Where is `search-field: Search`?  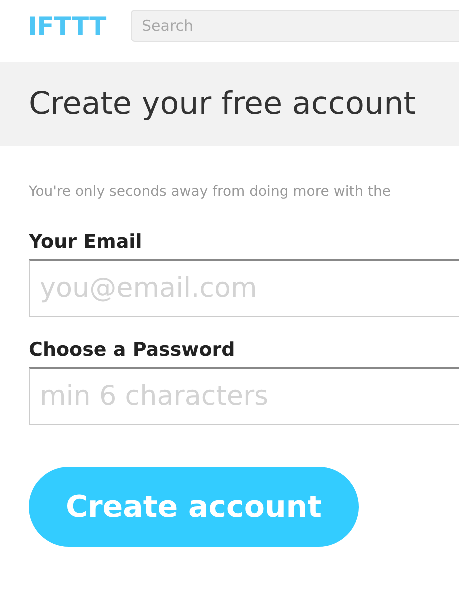
search-field: Search is located at coordinates (295, 26).